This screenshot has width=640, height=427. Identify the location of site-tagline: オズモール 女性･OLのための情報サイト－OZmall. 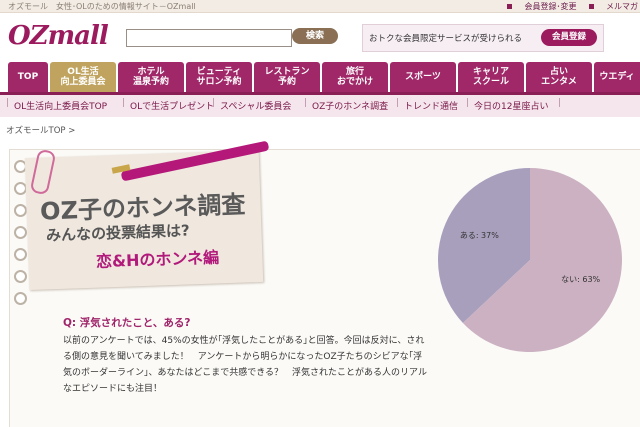
(102, 6).